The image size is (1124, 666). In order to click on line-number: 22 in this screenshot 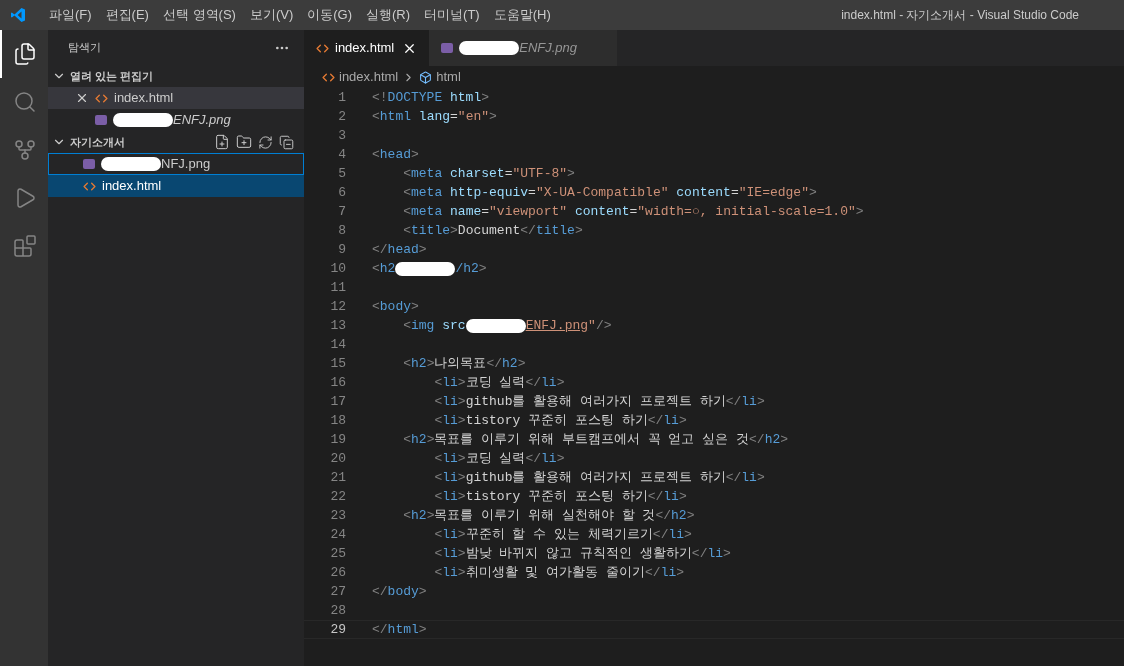, I will do `click(337, 496)`.